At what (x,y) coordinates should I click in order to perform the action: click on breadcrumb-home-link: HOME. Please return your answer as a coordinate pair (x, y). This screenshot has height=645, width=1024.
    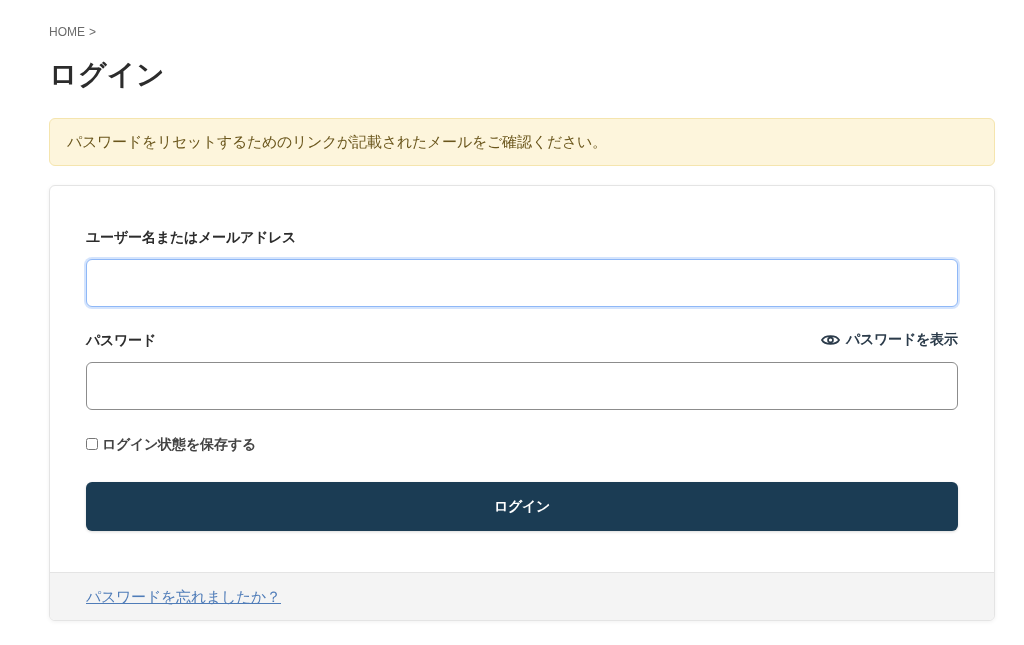
    Looking at the image, I should click on (67, 32).